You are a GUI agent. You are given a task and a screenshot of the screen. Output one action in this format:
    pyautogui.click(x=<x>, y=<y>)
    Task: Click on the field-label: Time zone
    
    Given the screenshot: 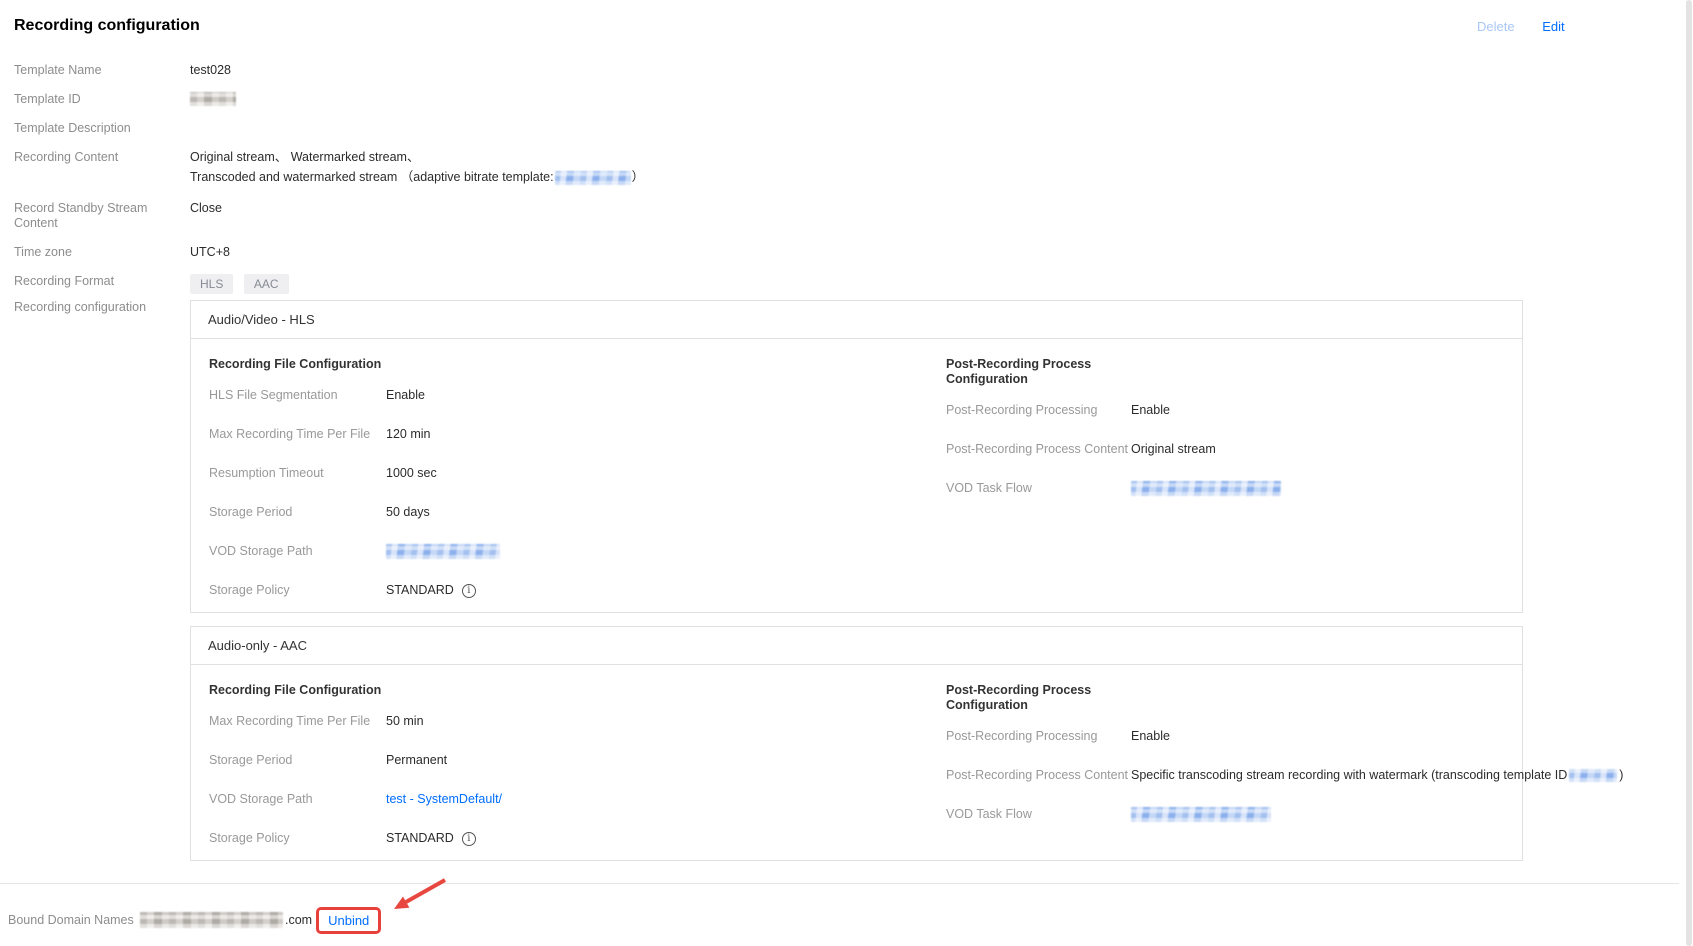 What is the action you would take?
    pyautogui.click(x=43, y=252)
    